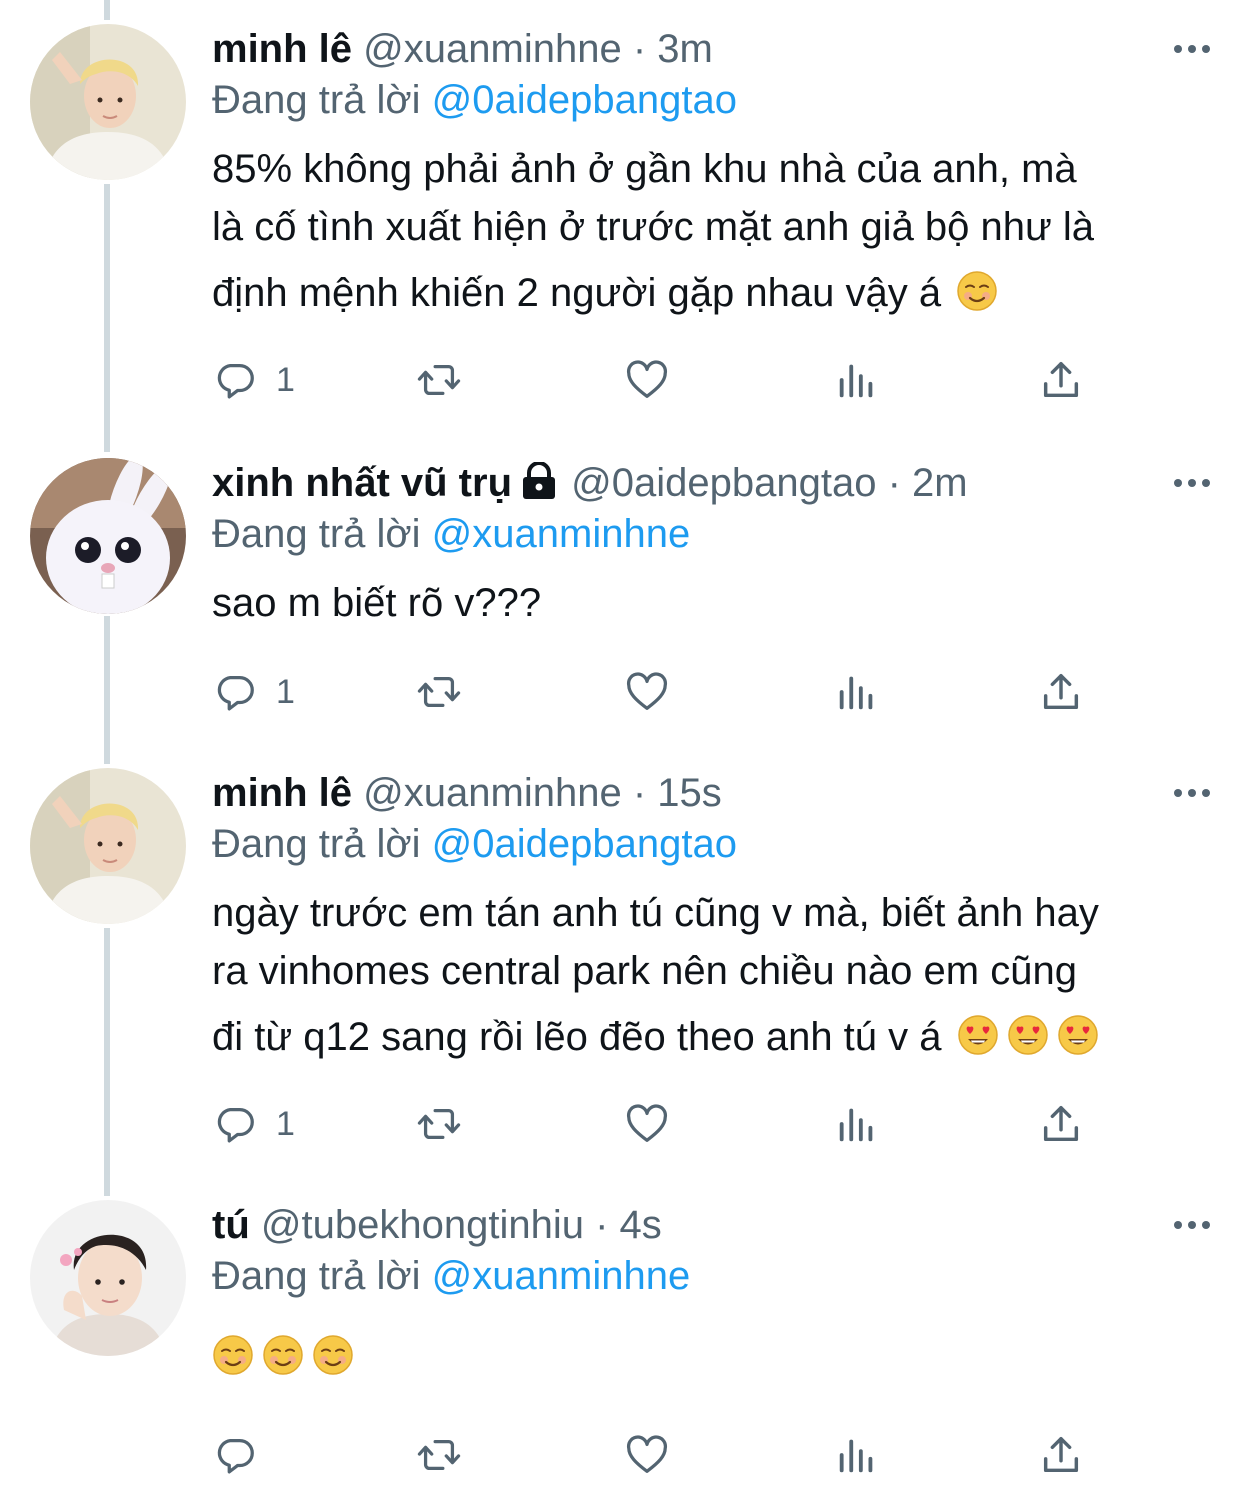 The height and width of the screenshot is (1498, 1242). I want to click on tweet-header: xinh nhất vũ trụ @0aidepbangtao · 2m, so click(707, 483).